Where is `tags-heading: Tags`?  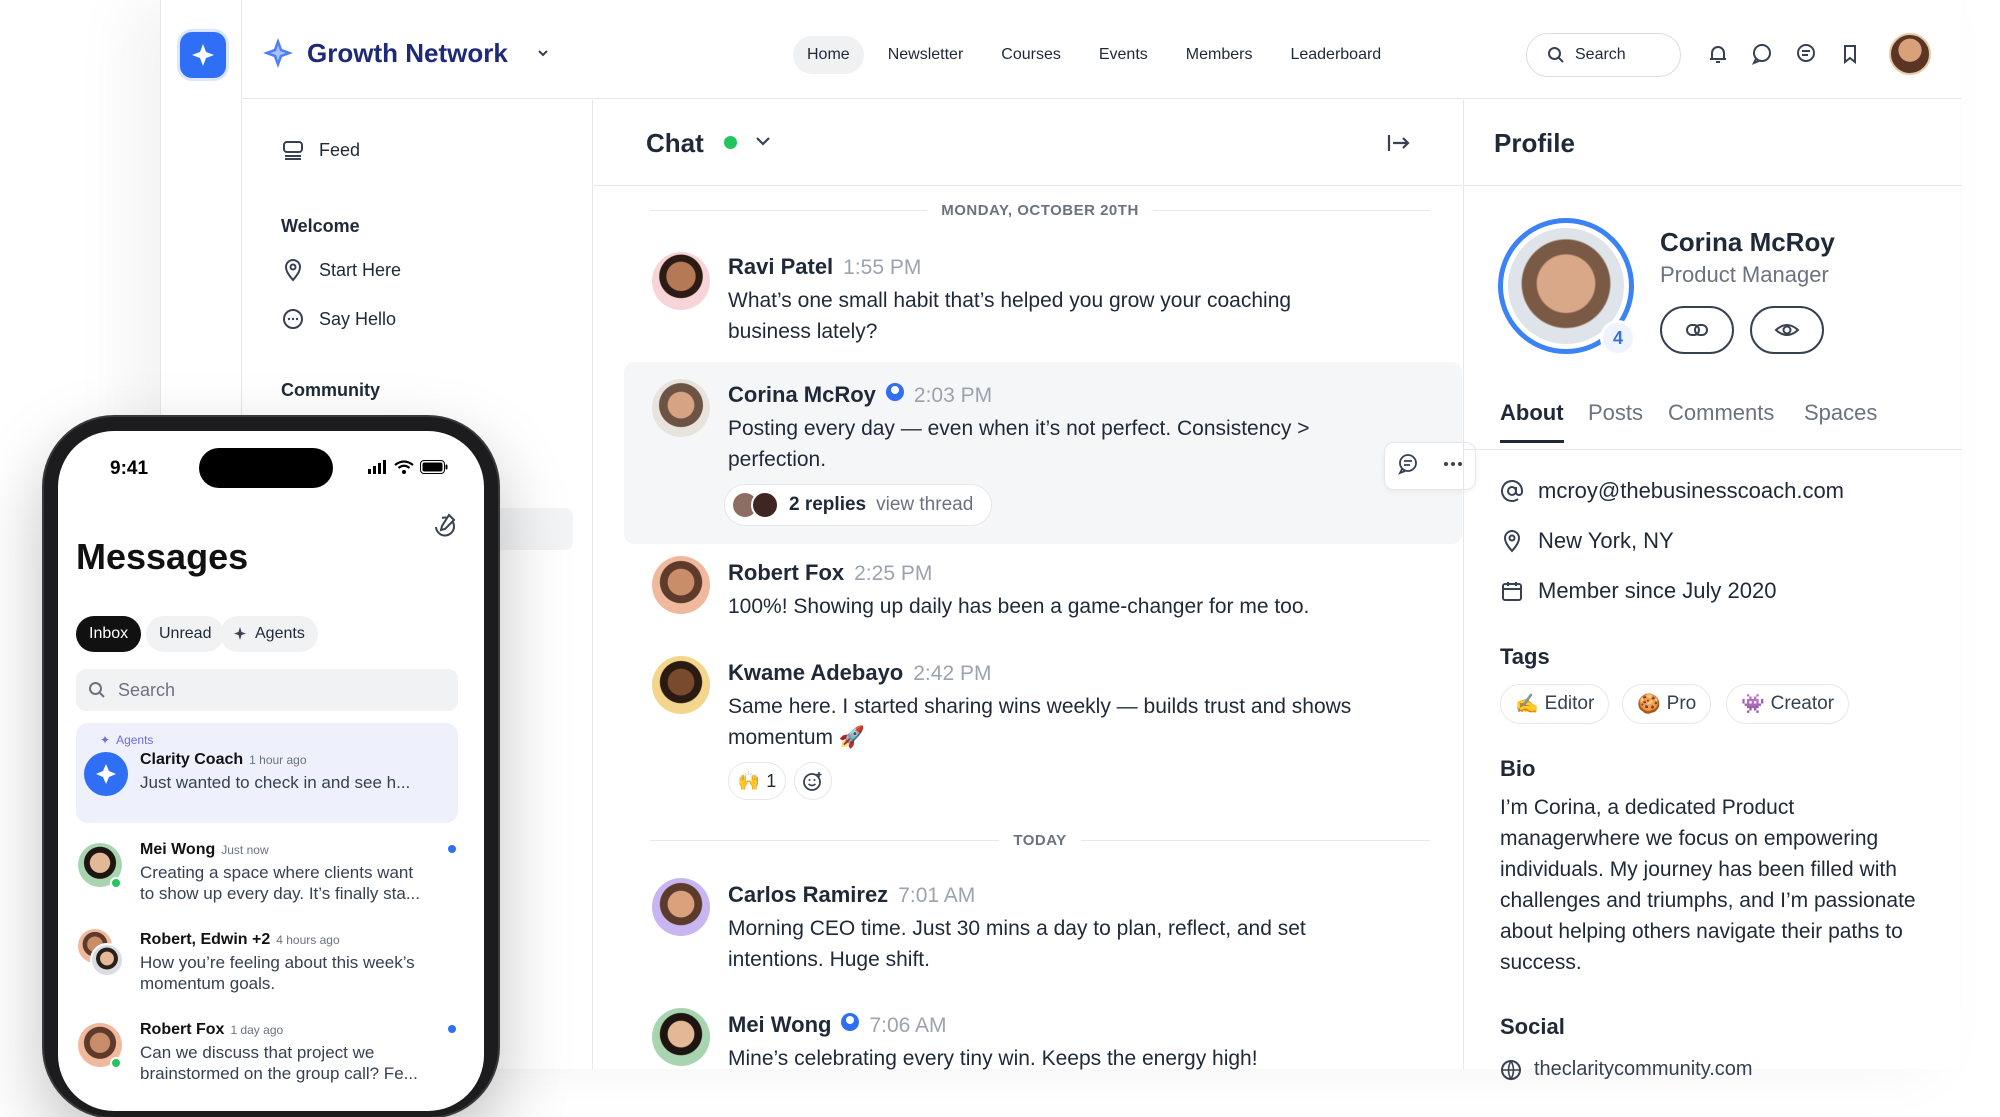
tags-heading: Tags is located at coordinates (1525, 656).